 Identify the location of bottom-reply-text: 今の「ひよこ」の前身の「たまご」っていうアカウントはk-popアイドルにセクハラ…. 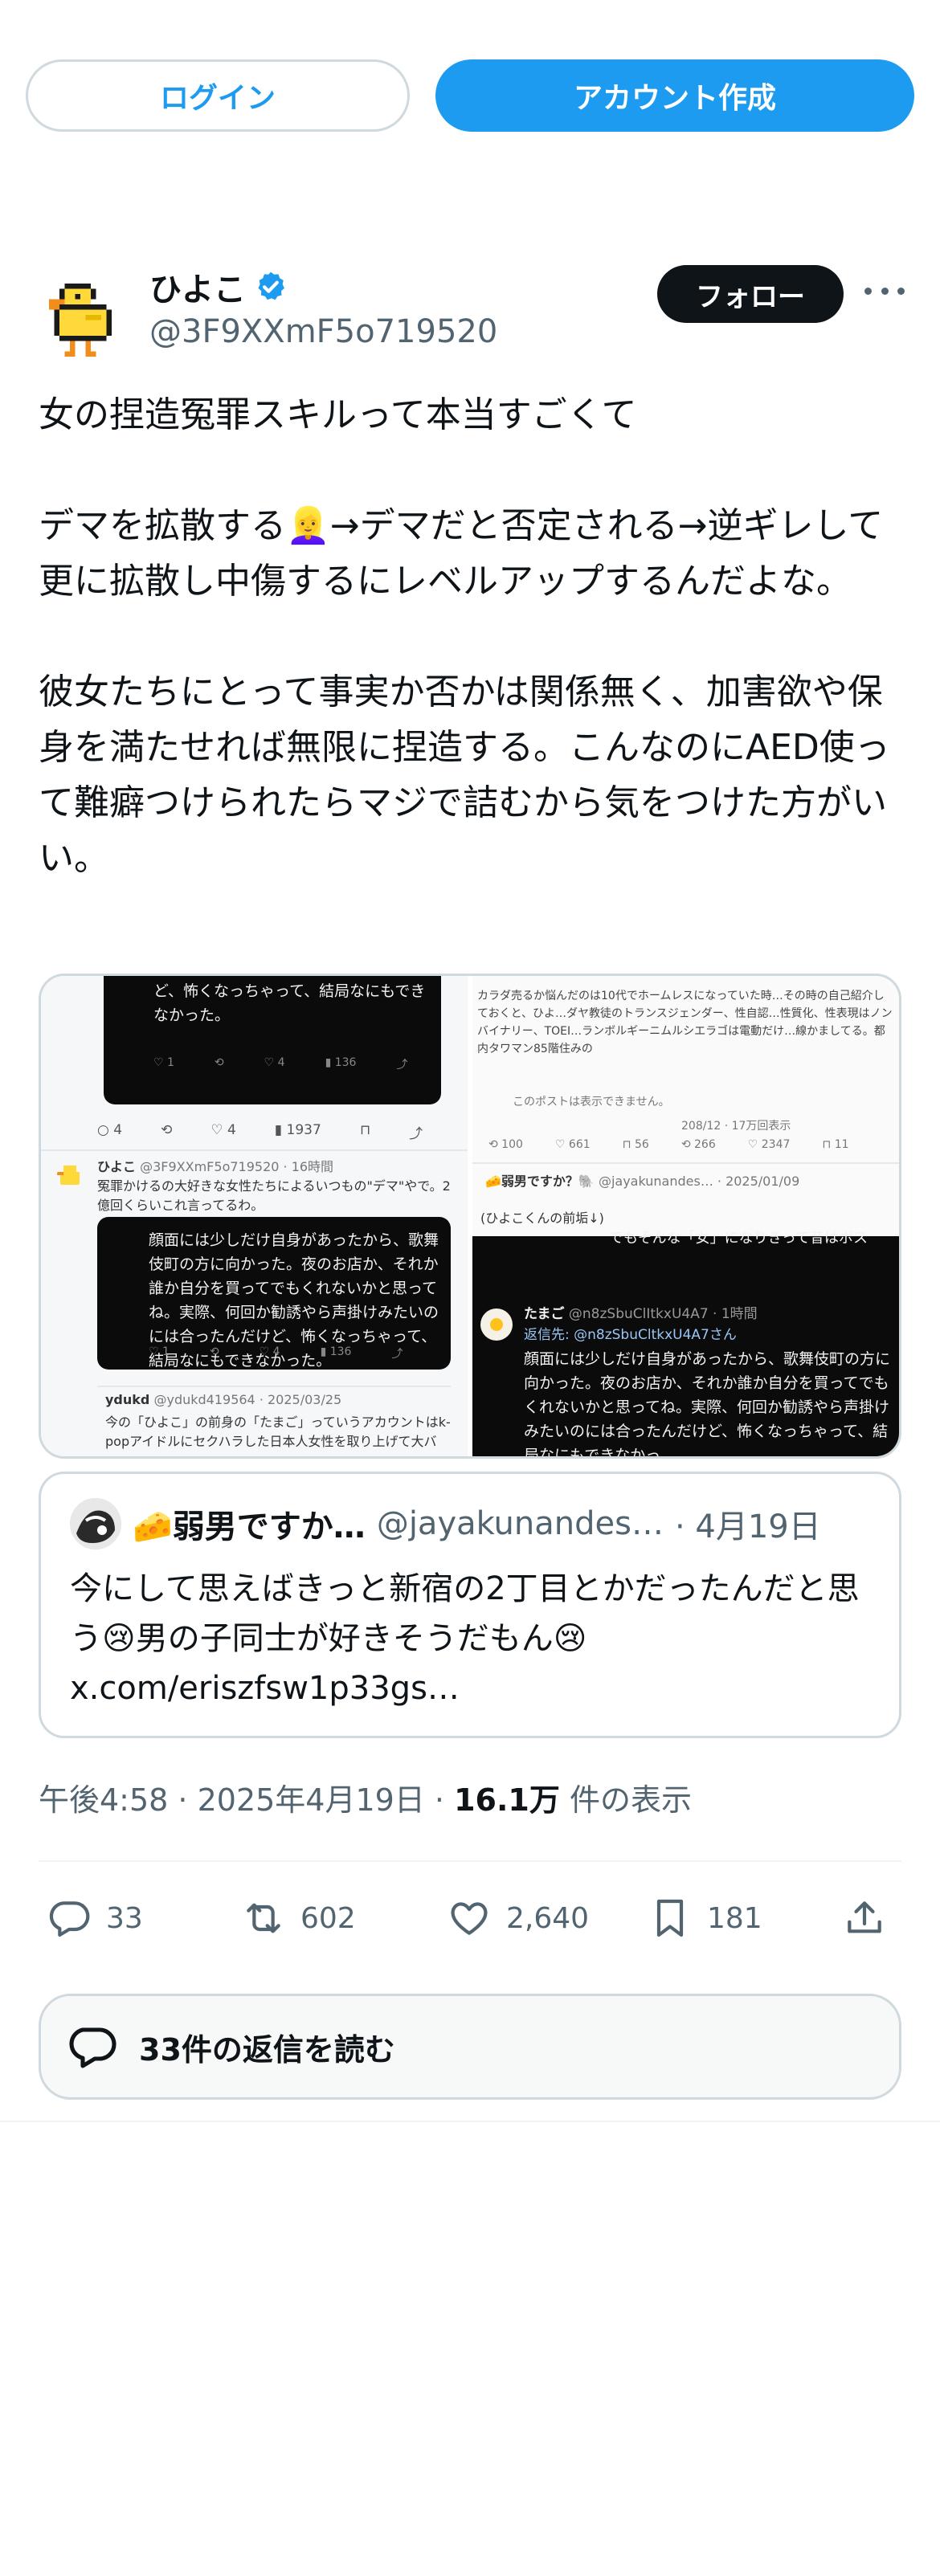
(278, 1432).